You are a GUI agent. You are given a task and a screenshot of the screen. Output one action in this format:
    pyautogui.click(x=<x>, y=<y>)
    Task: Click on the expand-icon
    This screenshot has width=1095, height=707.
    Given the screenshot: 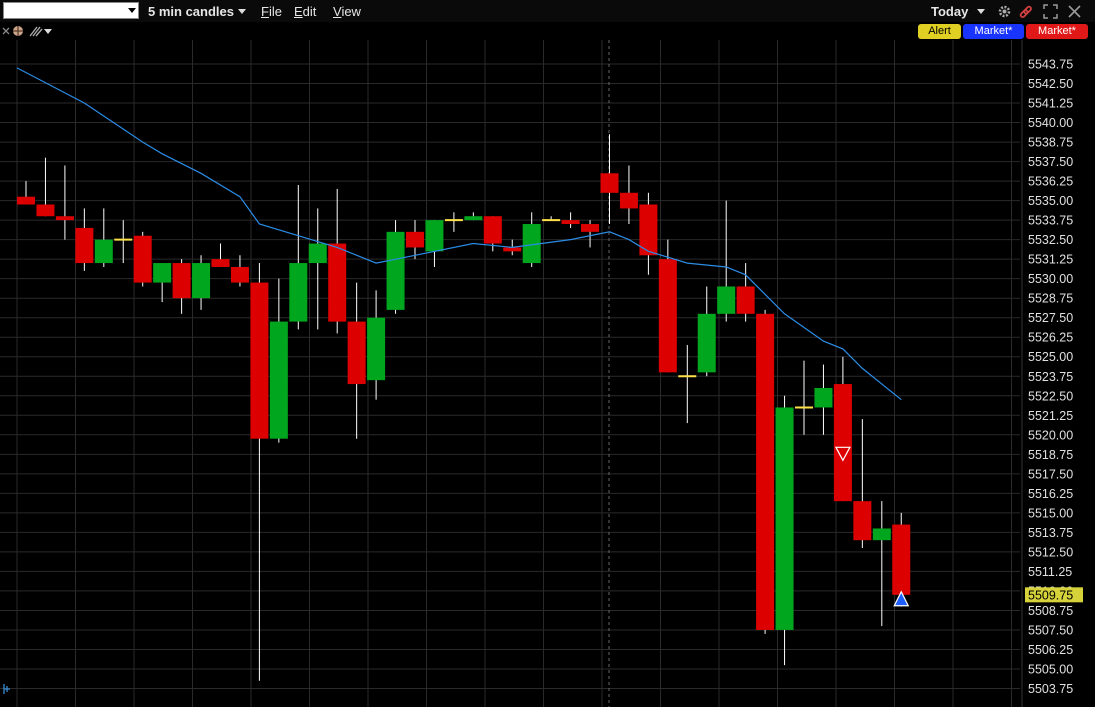 What is the action you would take?
    pyautogui.click(x=1050, y=11)
    